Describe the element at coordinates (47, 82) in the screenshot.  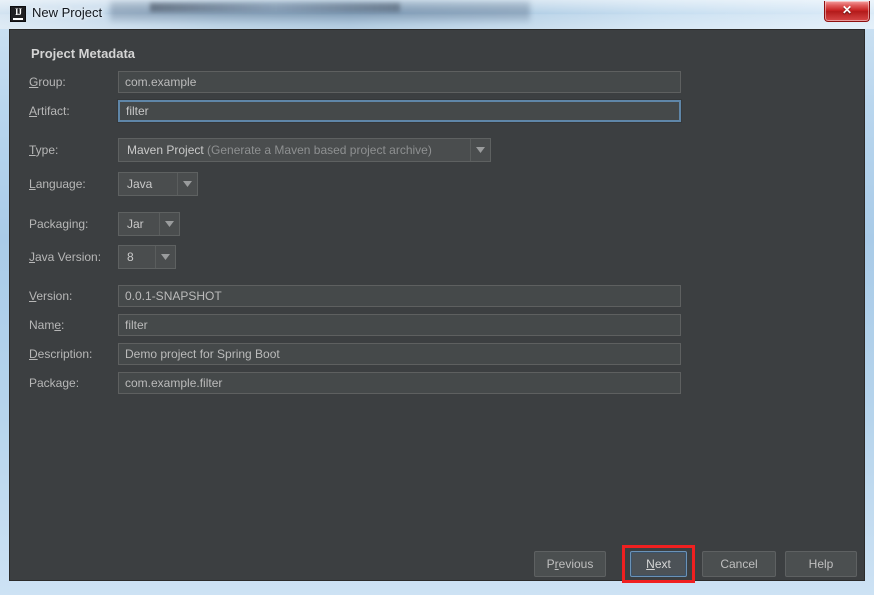
I see `label-group: Group:` at that location.